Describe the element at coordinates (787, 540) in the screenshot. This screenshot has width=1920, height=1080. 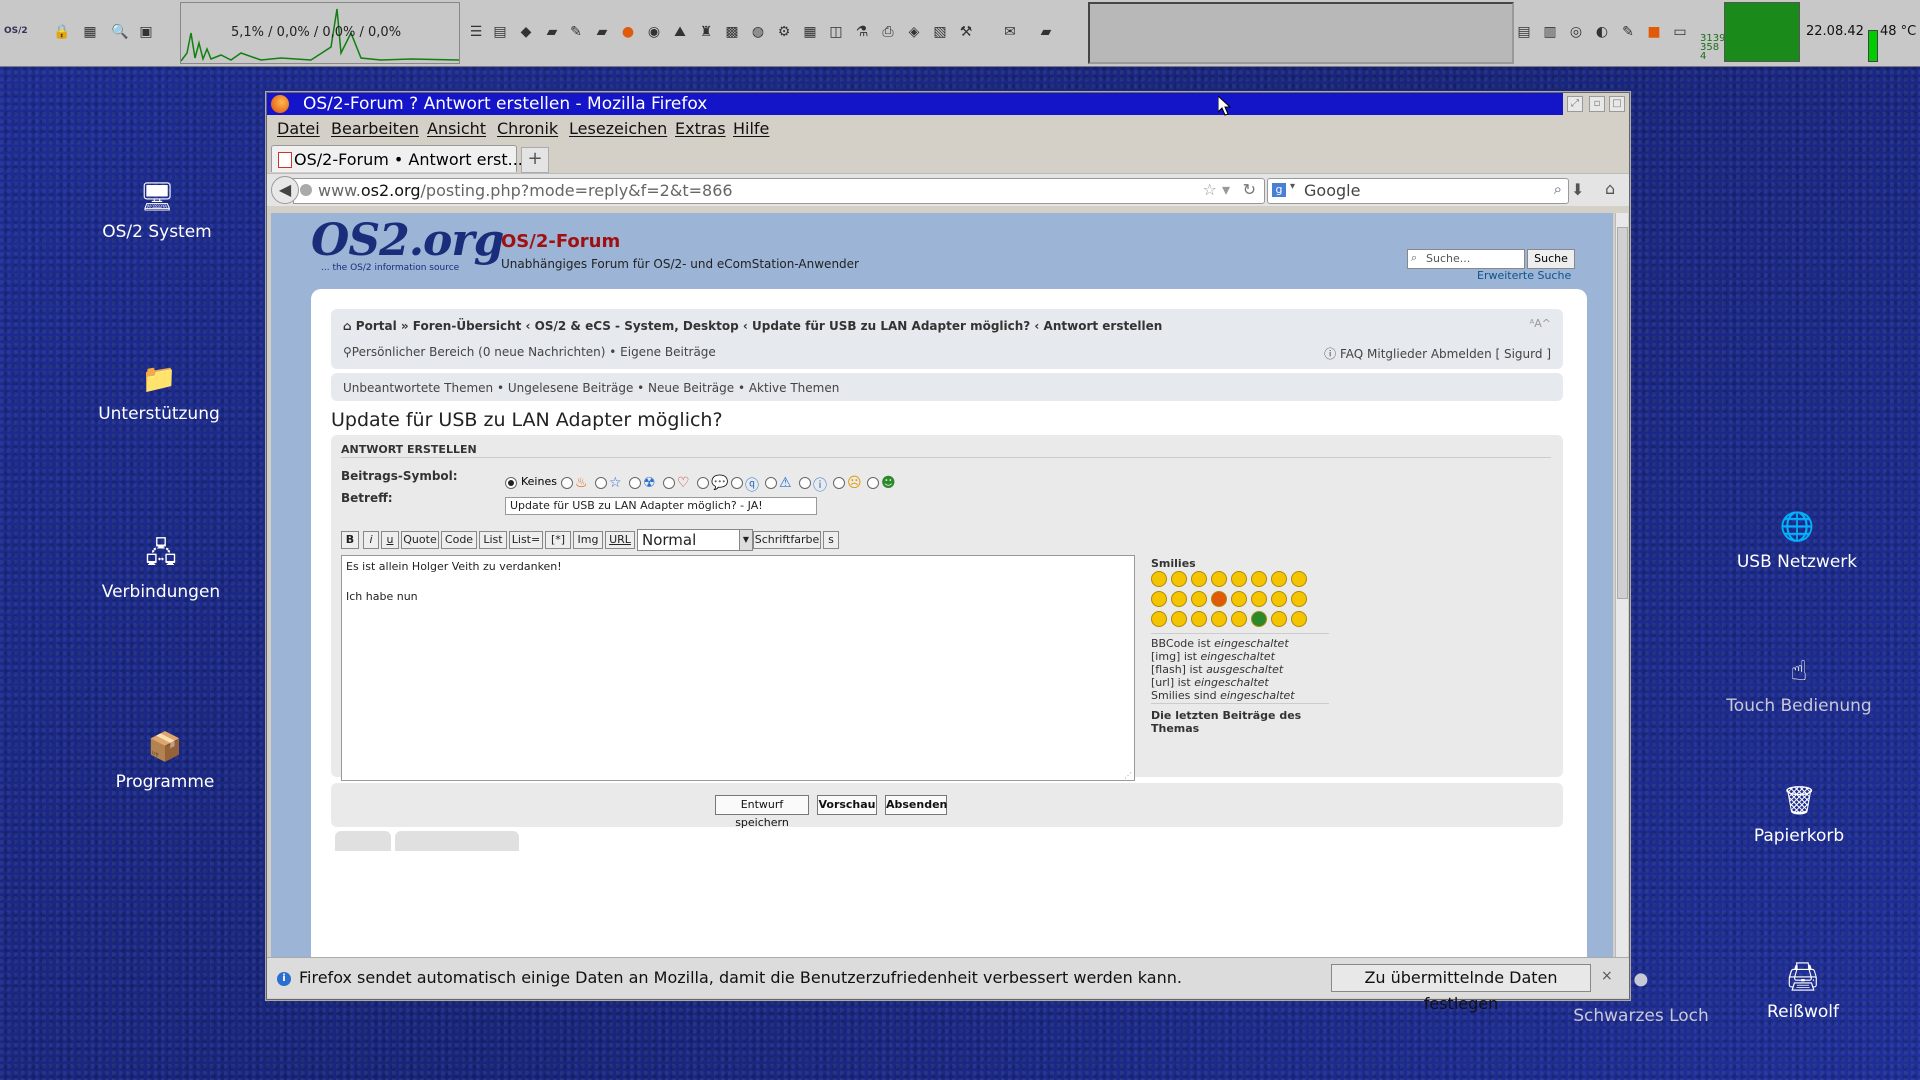
I see `font-color-button: Schriftfarbe` at that location.